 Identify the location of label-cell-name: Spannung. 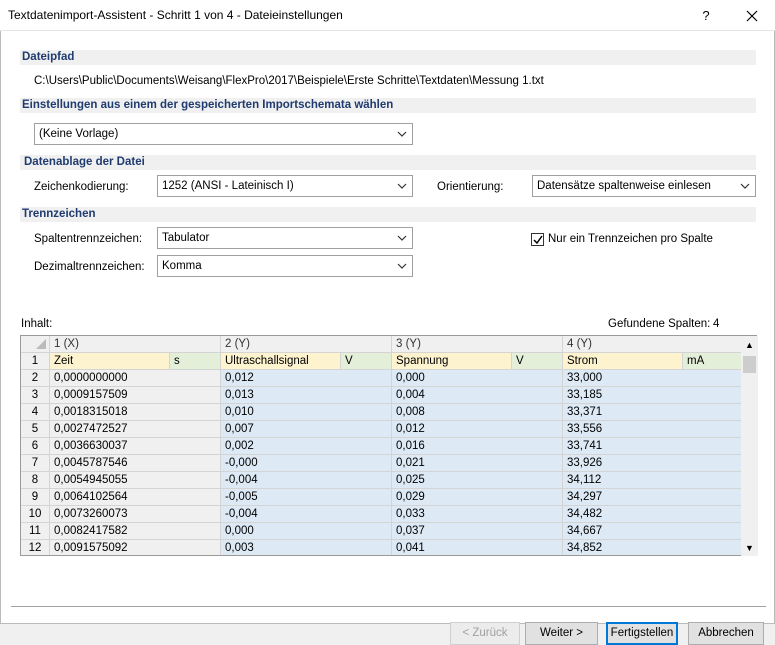
(452, 361).